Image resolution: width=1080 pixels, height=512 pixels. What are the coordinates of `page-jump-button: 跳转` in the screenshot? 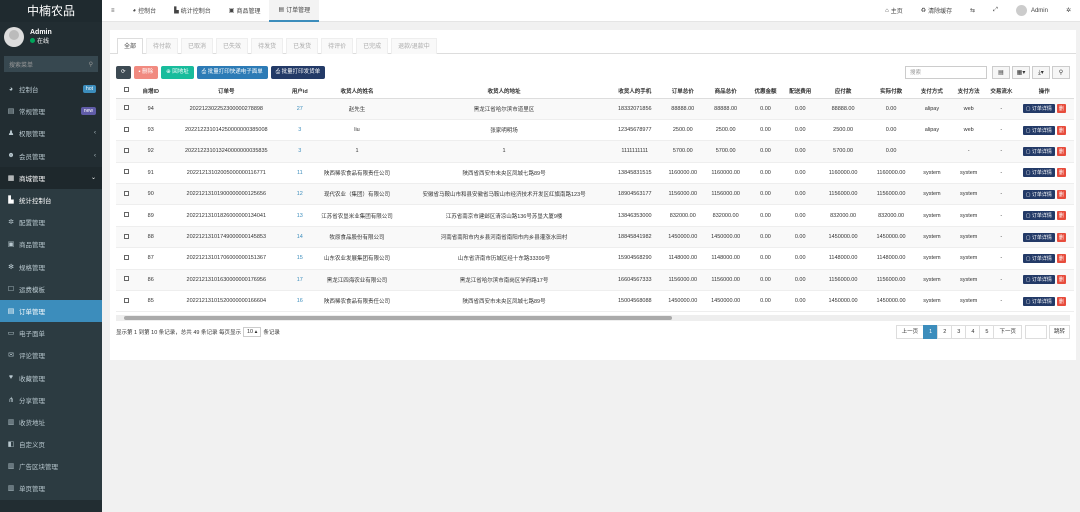 It's located at (1059, 332).